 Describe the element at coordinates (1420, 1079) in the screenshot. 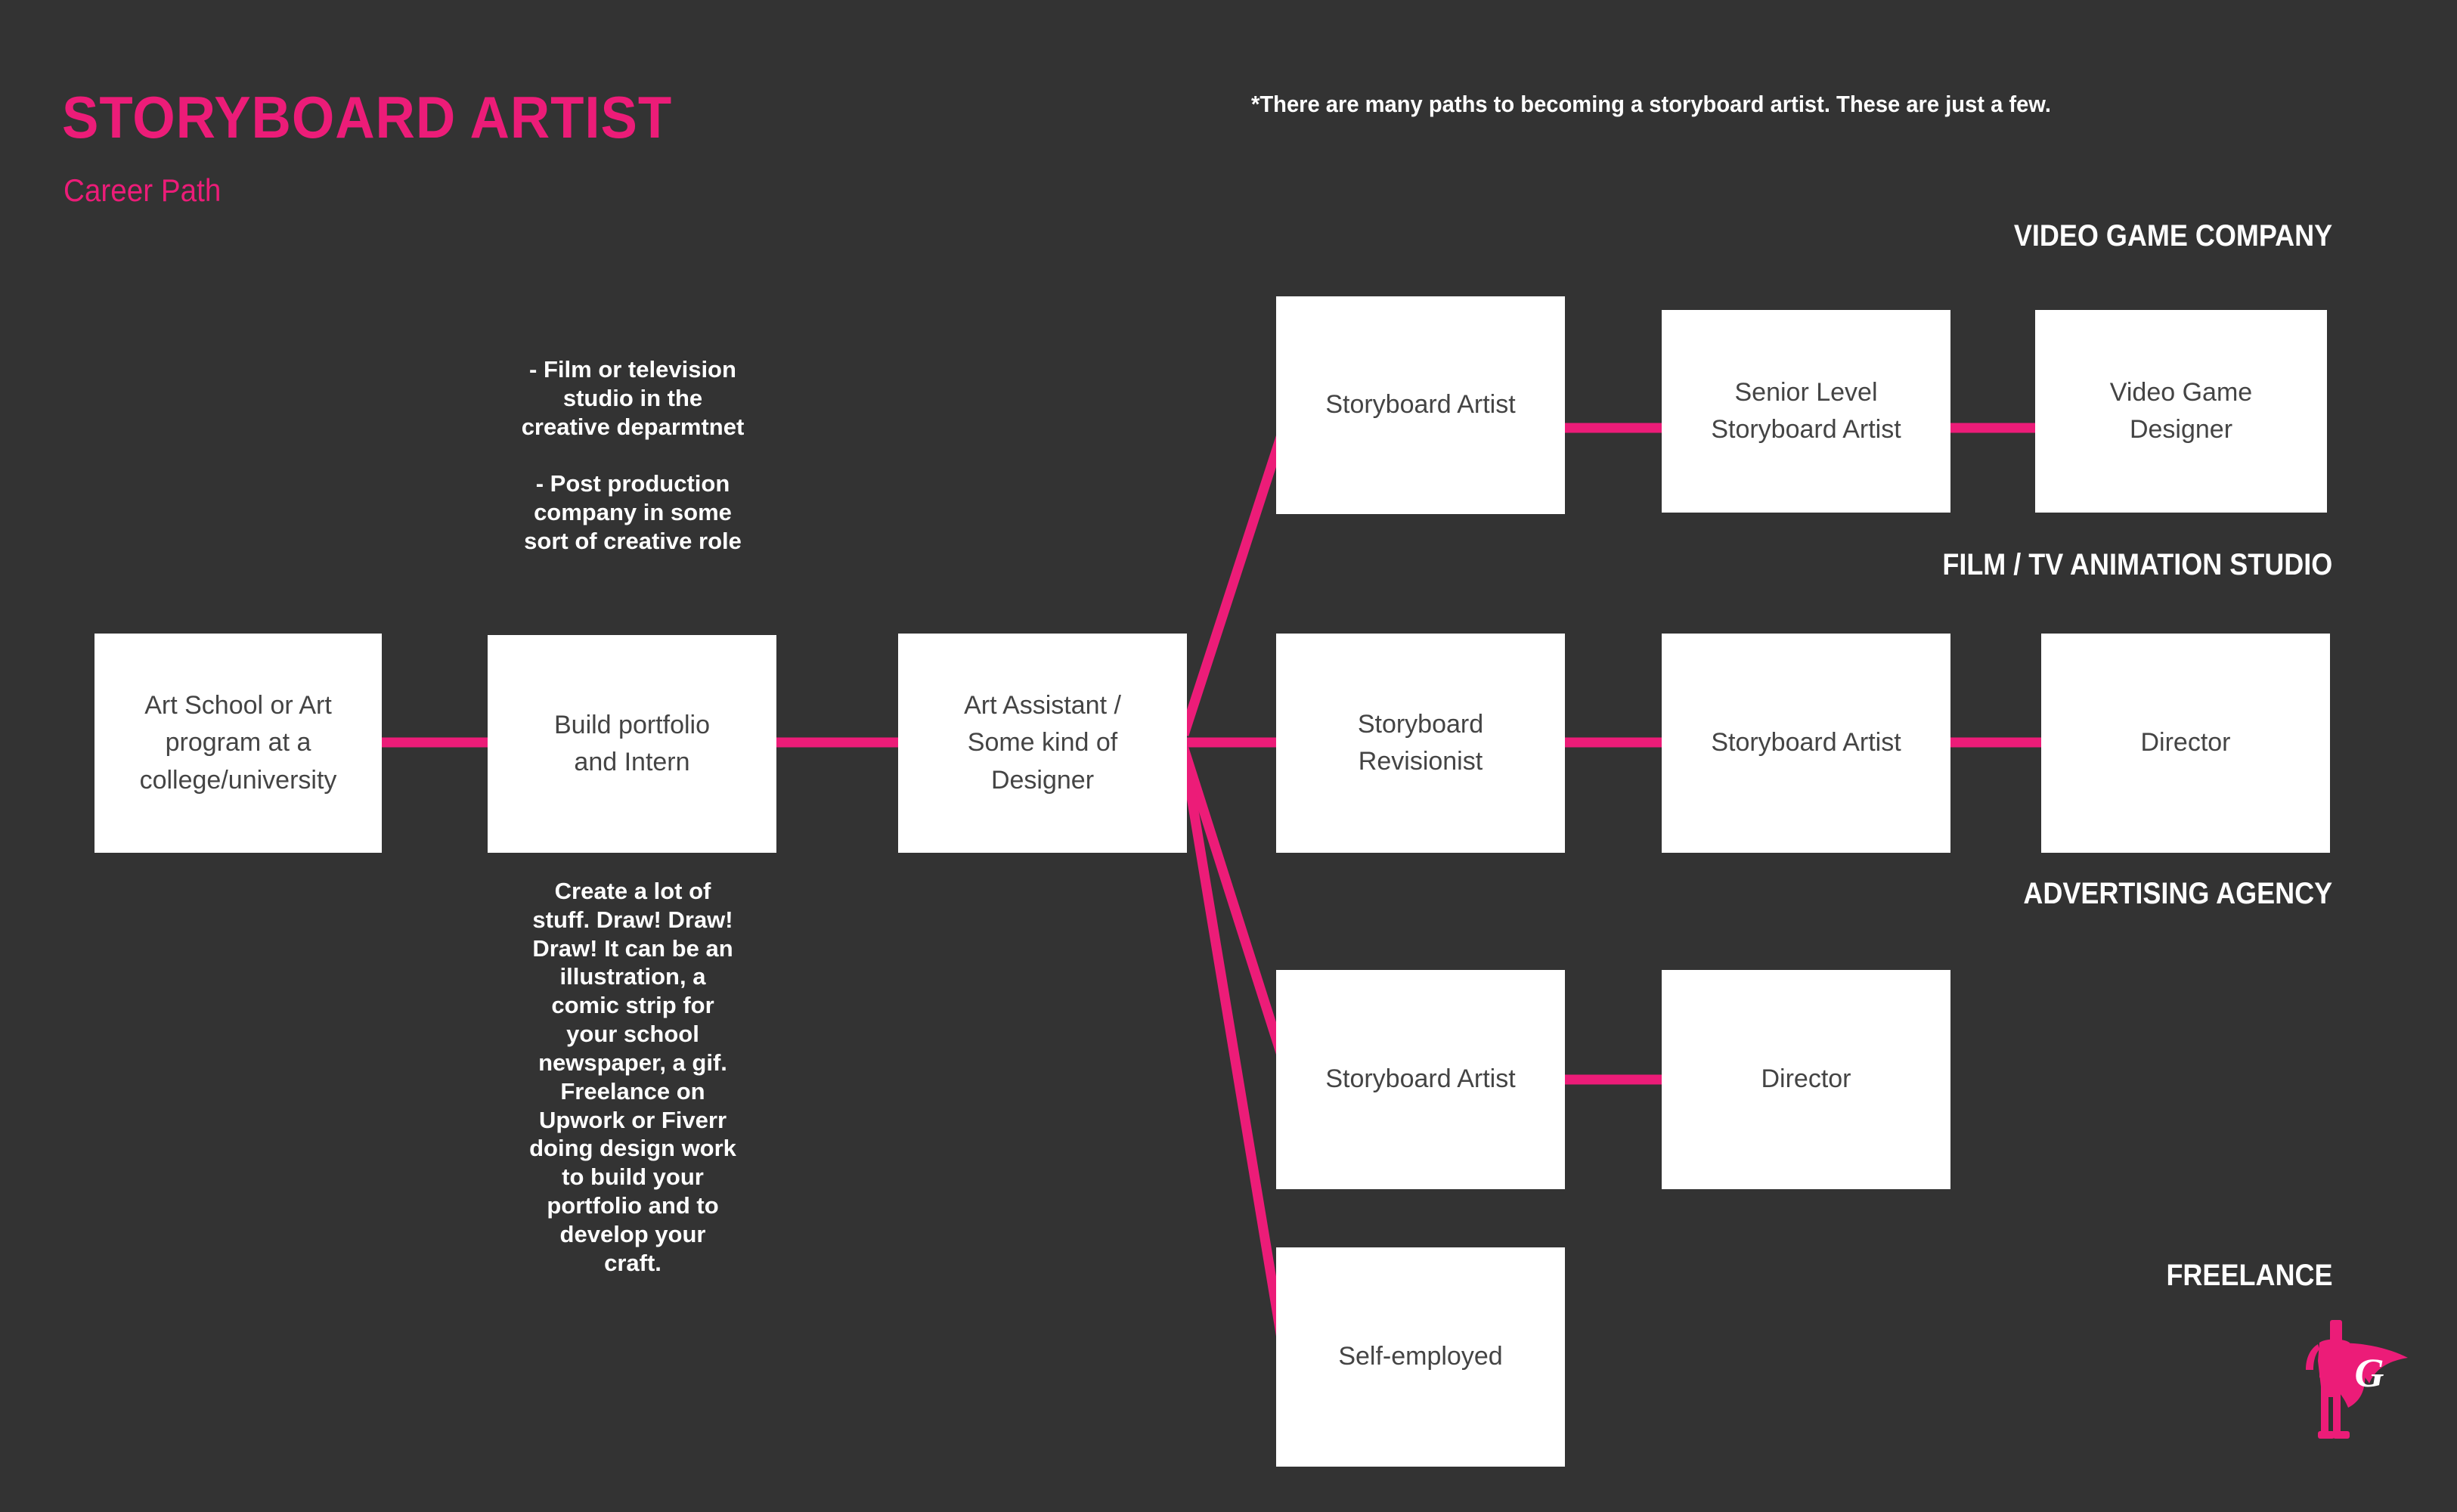

I see `node-ad-storyboard-artist: Storyboard Artist` at that location.